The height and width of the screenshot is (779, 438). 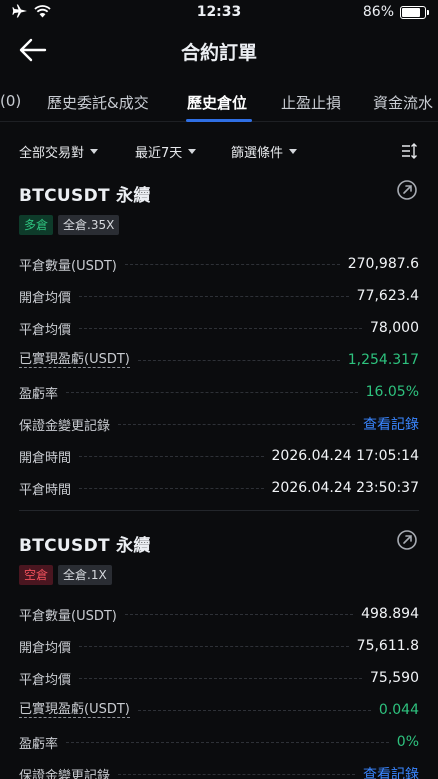 I want to click on filter-pair: 全部交易對, so click(x=59, y=151).